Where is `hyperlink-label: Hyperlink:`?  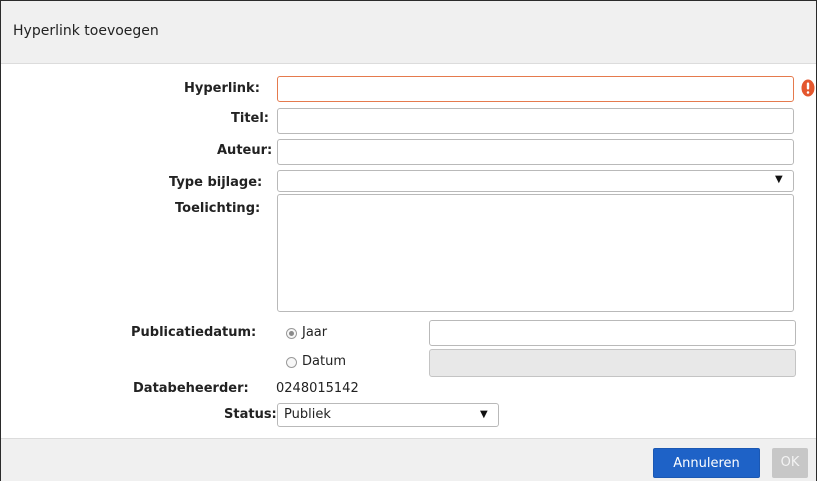 hyperlink-label: Hyperlink: is located at coordinates (222, 88).